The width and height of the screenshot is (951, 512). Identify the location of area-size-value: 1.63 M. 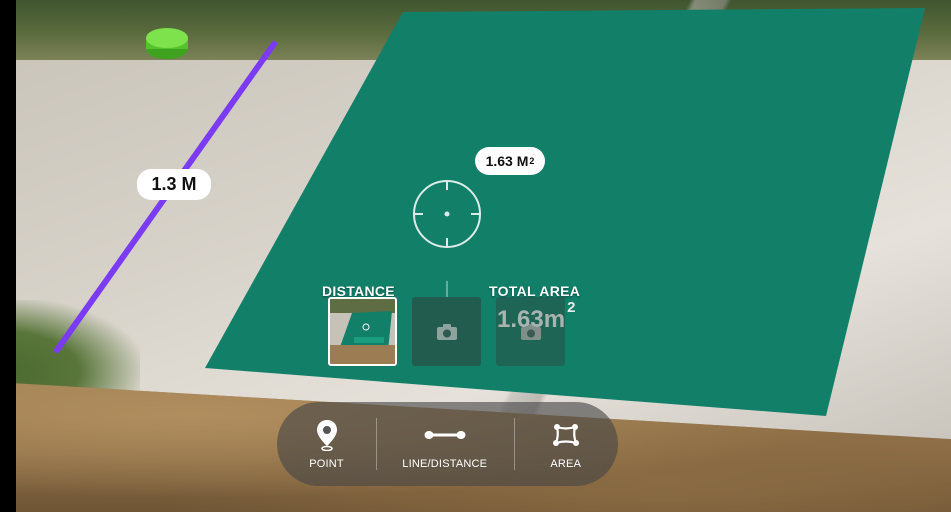
(507, 161).